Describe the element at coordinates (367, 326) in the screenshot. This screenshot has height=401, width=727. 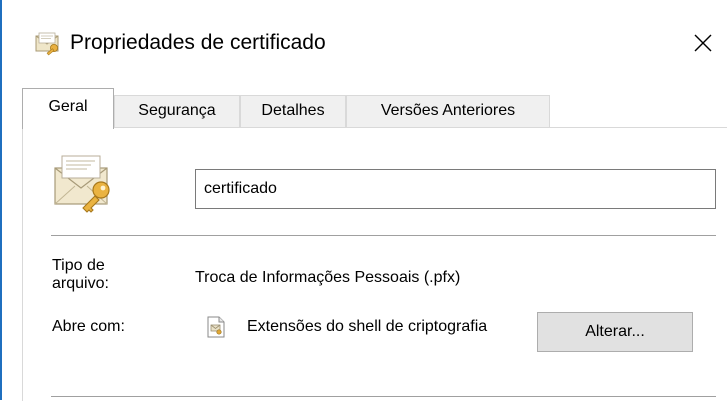
I see `opens-with-value: Extensões do shell de criptografia` at that location.